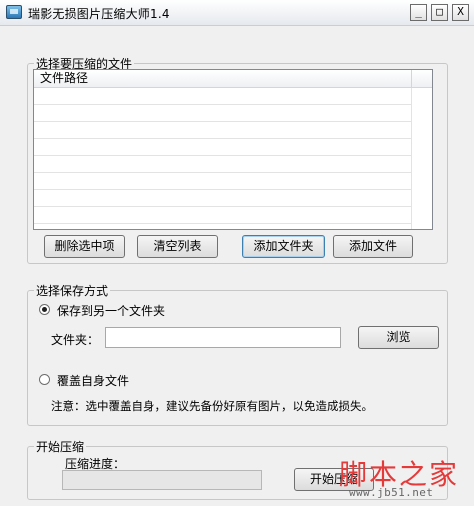 The height and width of the screenshot is (506, 474). Describe the element at coordinates (99, 14) in the screenshot. I see `window-title: 瑞影无损图片压缩大师1.4` at that location.